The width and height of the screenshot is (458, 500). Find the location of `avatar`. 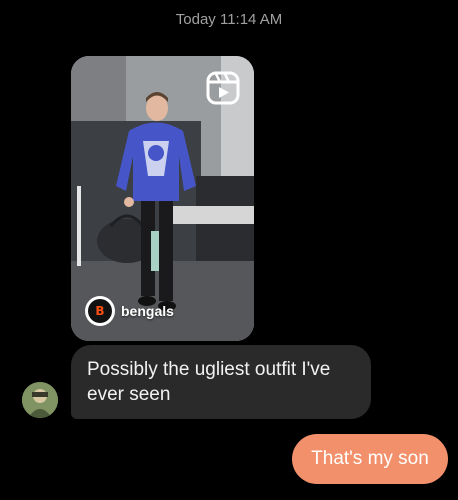

avatar is located at coordinates (40, 400).